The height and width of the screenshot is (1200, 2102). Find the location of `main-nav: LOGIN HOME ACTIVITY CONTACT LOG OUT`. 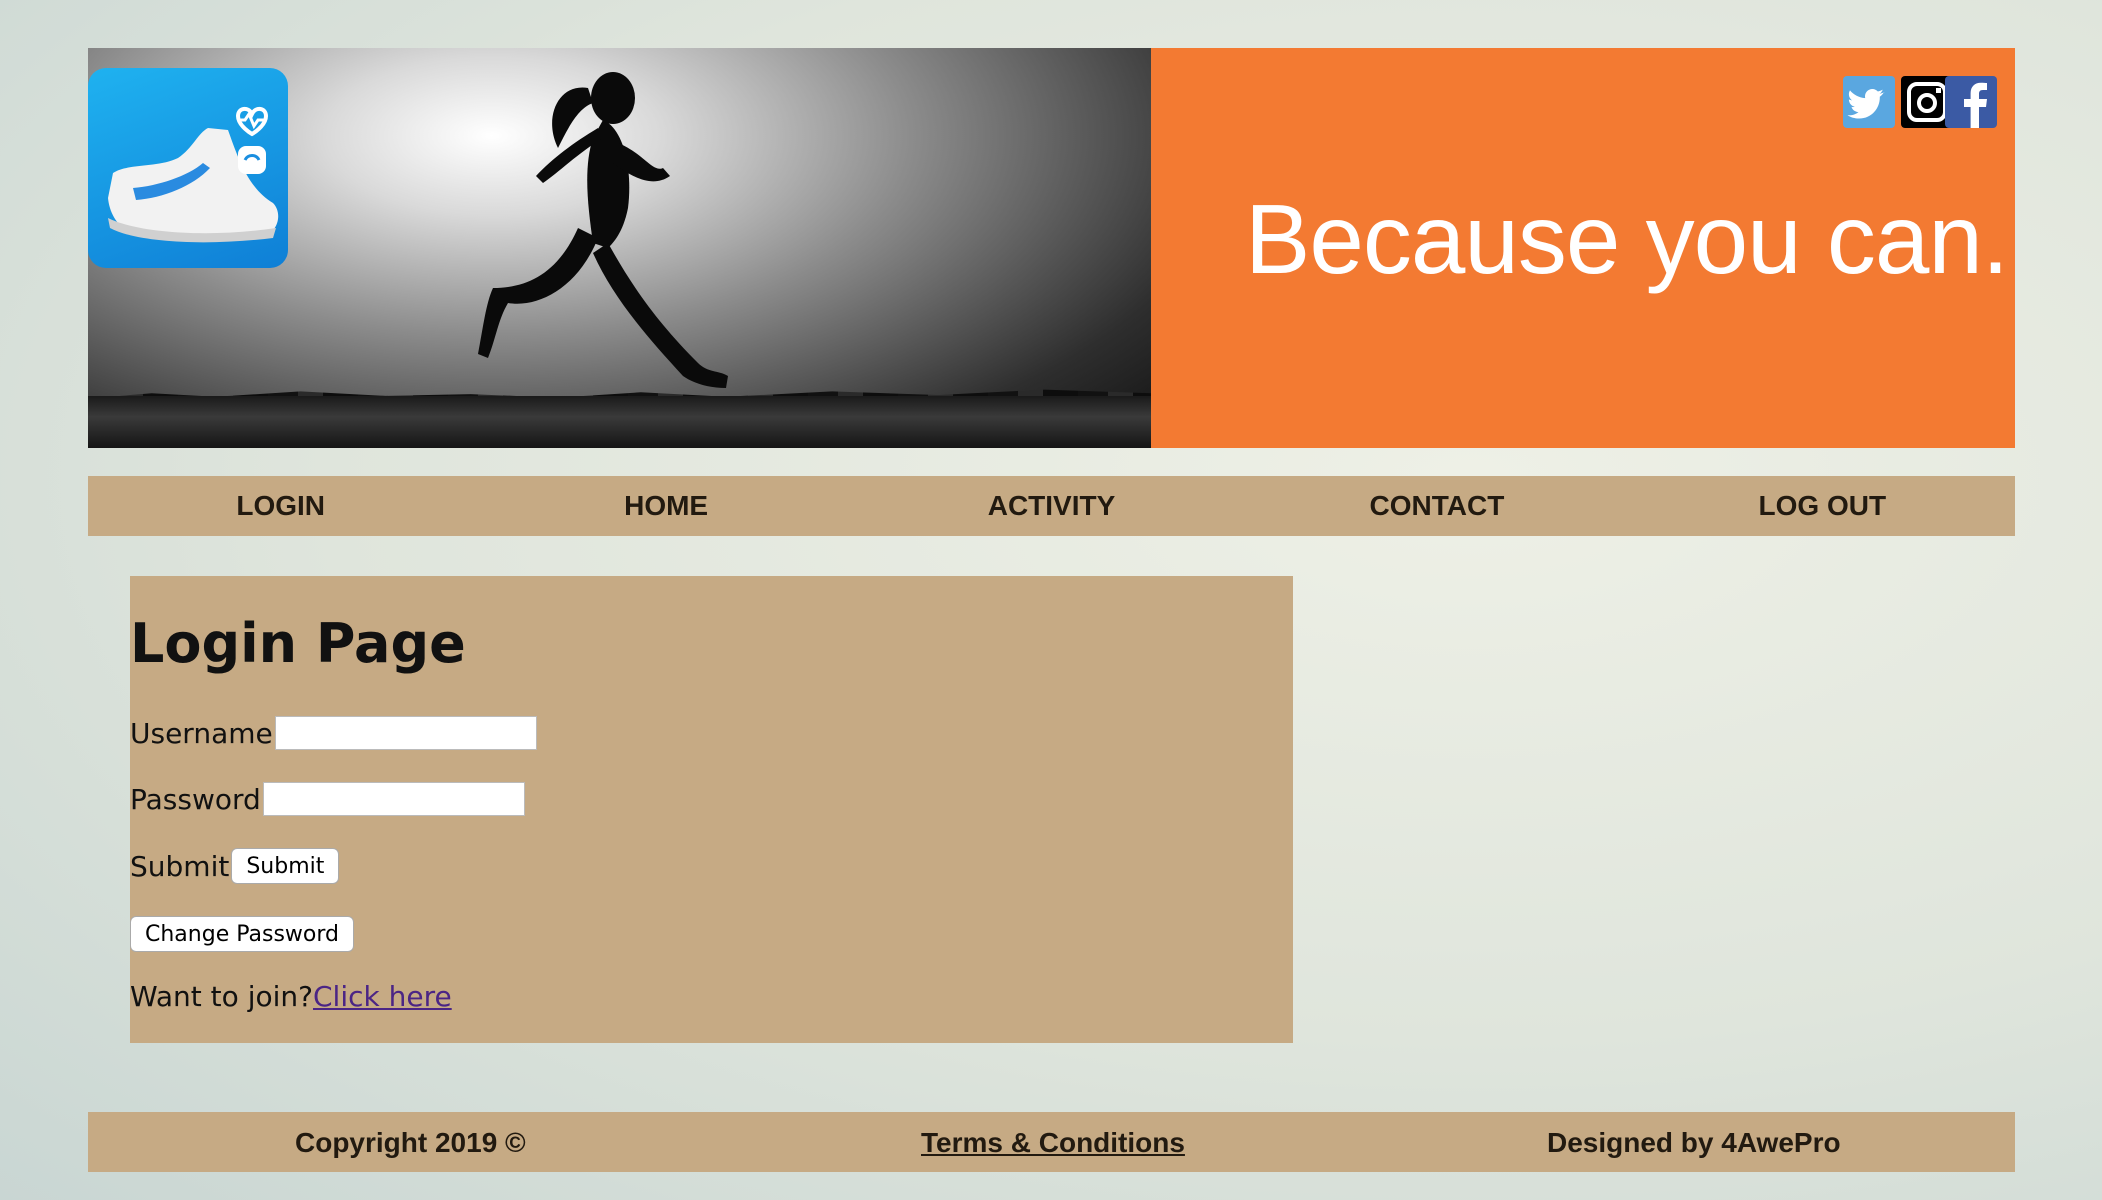

main-nav: LOGIN HOME ACTIVITY CONTACT LOG OUT is located at coordinates (1051, 506).